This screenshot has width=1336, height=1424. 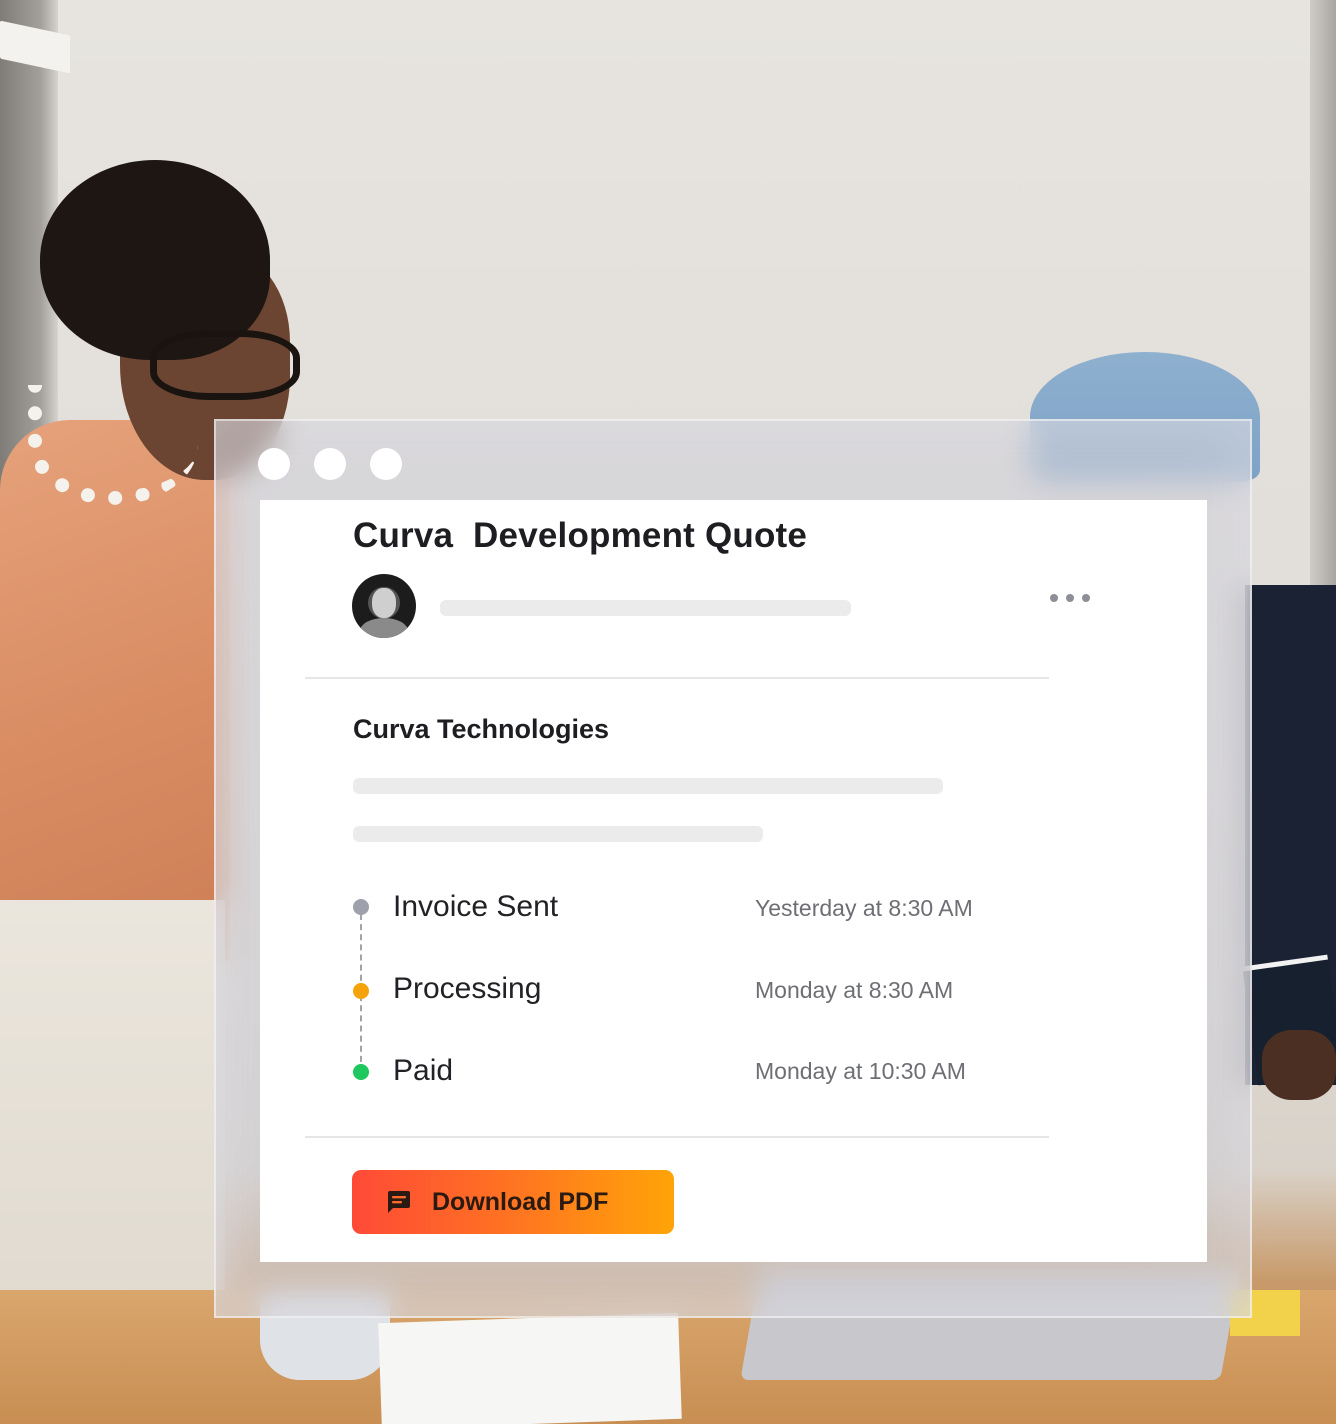 I want to click on timeline-dot-processing, so click(x=361, y=991).